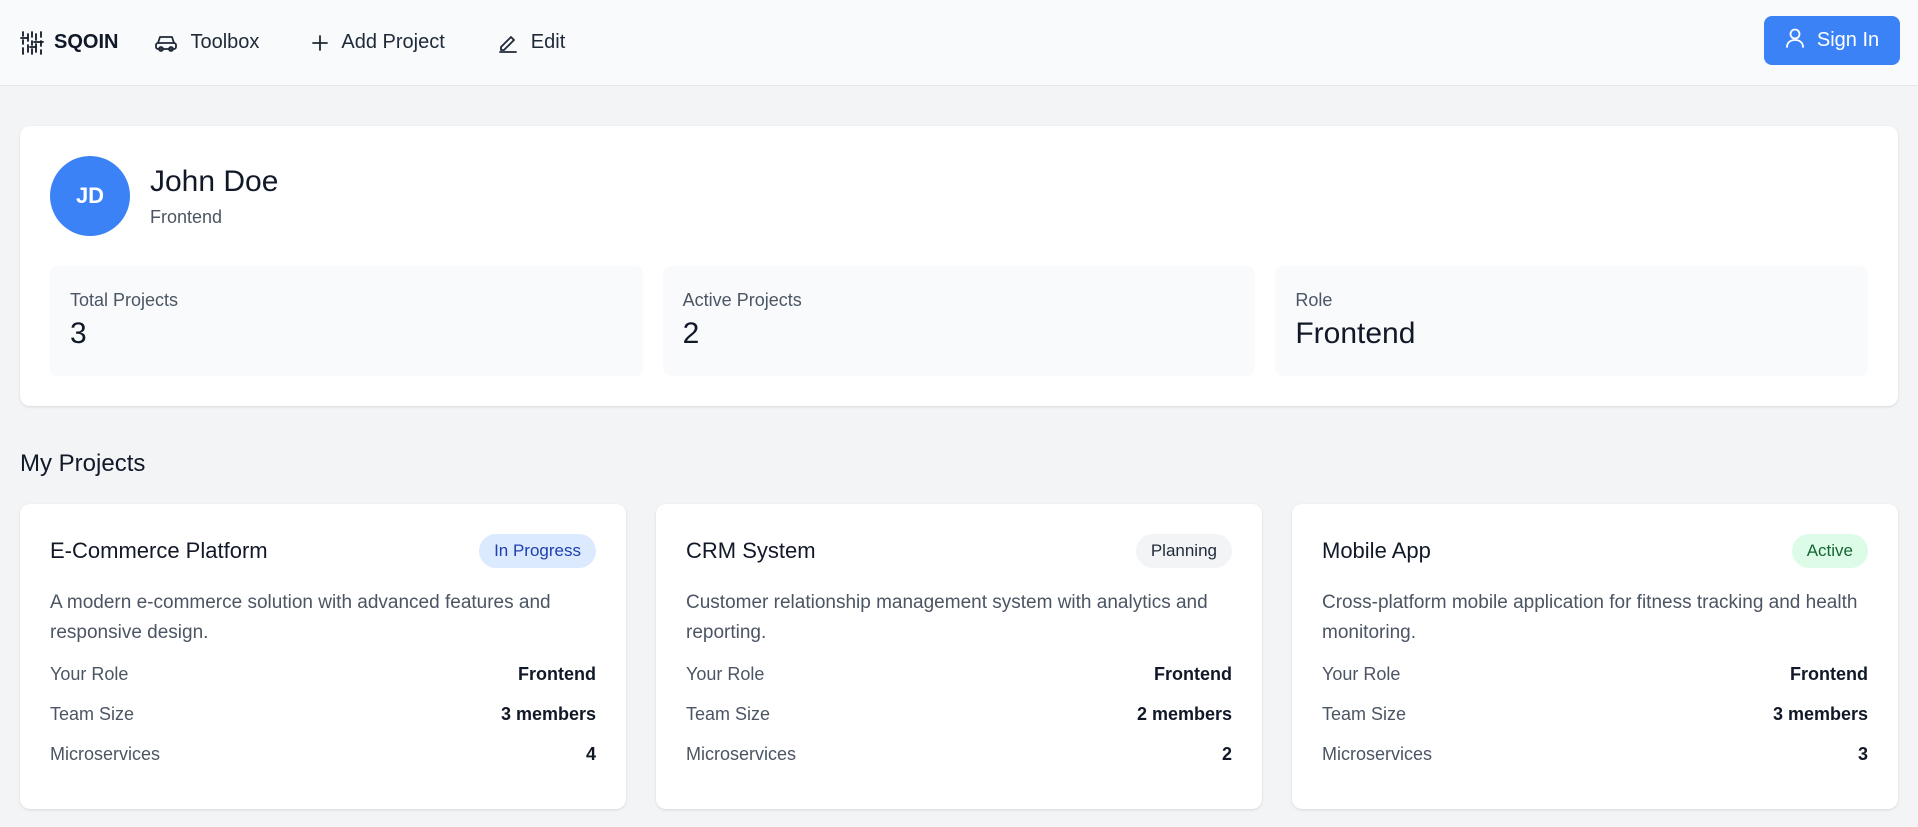  What do you see at coordinates (166, 43) in the screenshot?
I see `car-icon` at bounding box center [166, 43].